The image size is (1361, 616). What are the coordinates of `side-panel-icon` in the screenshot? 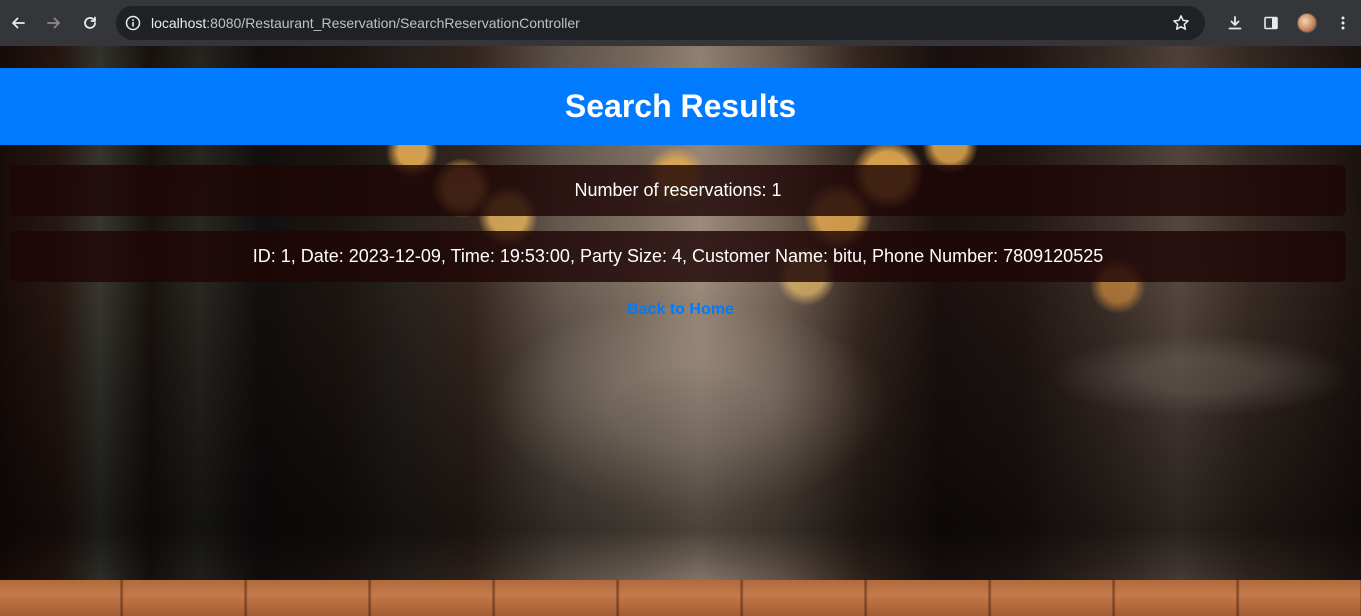 It's located at (1271, 23).